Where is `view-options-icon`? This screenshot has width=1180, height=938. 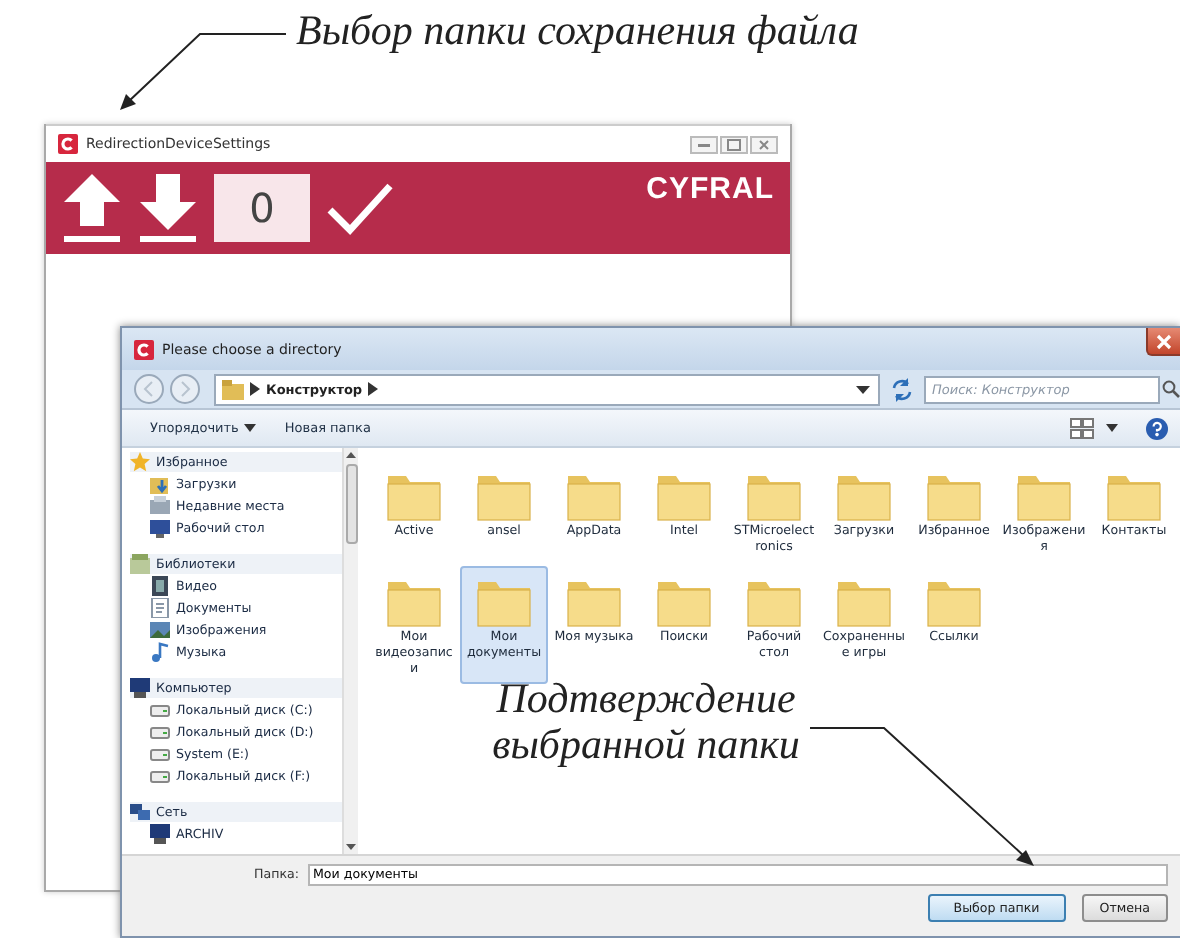
view-options-icon is located at coordinates (1082, 428).